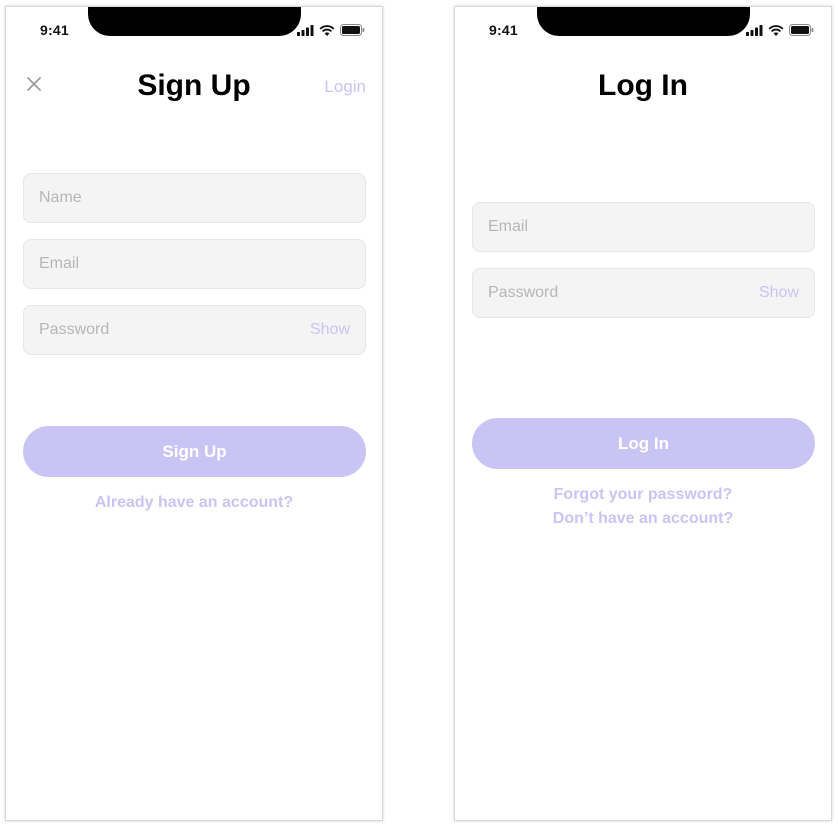 Image resolution: width=838 pixels, height=826 pixels. Describe the element at coordinates (345, 87) in the screenshot. I see `login-link: Login` at that location.